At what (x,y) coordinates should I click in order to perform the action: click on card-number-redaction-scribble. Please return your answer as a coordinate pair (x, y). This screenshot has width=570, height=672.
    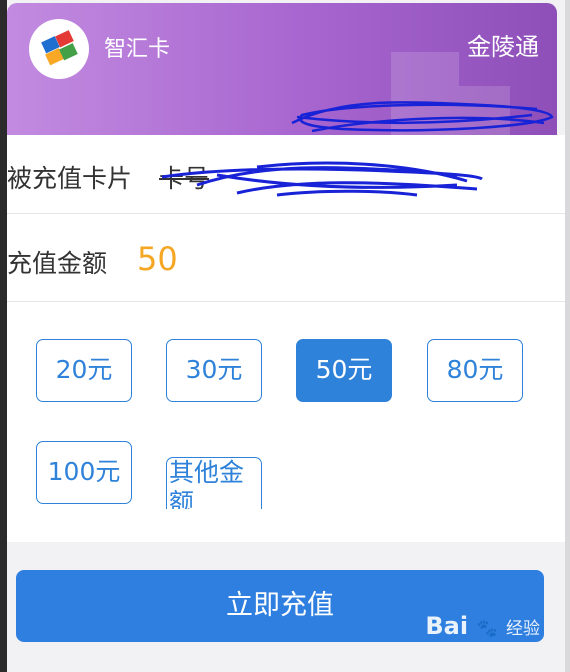
    Looking at the image, I should click on (322, 179).